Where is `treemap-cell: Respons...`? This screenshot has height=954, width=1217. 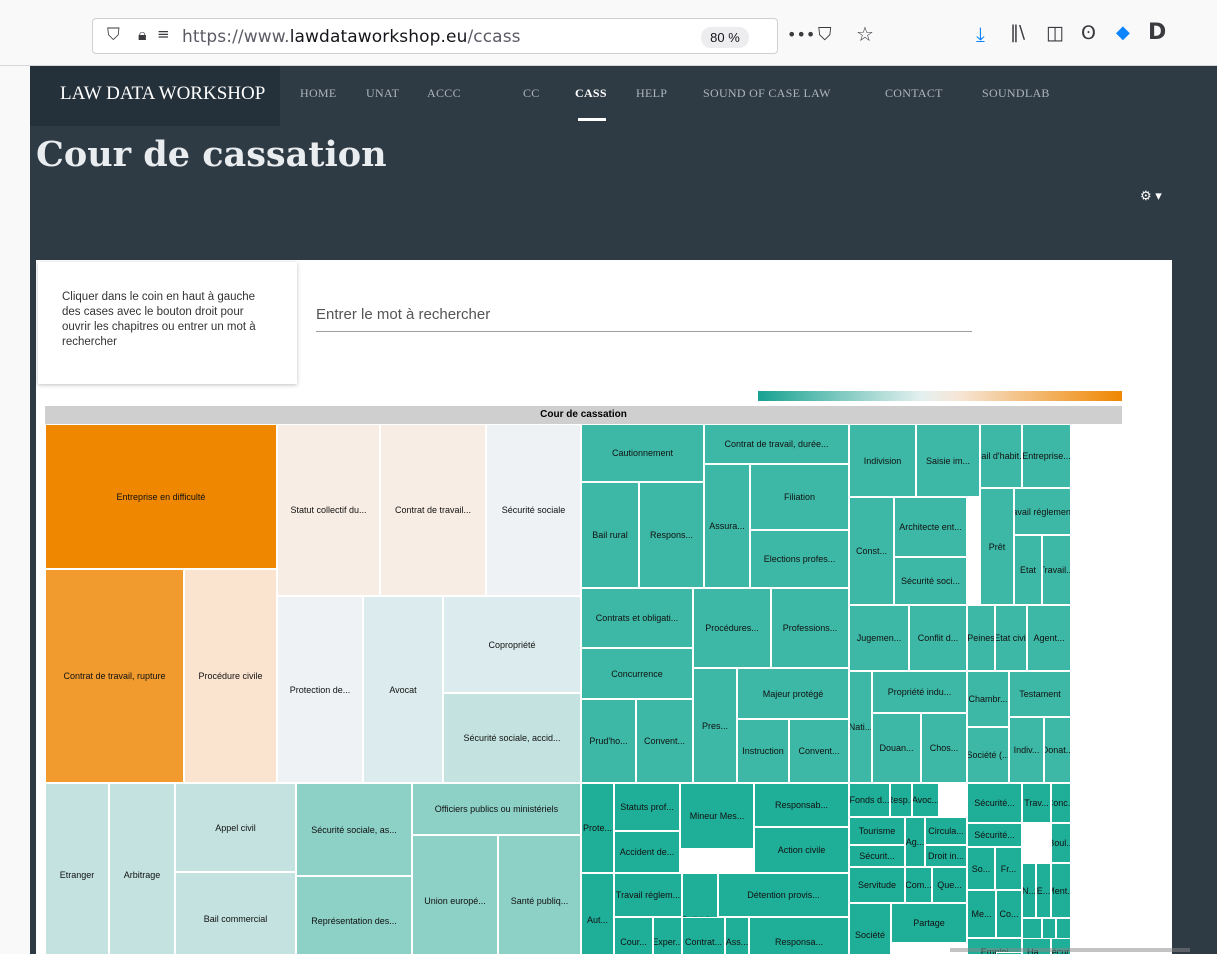 treemap-cell: Respons... is located at coordinates (671, 535).